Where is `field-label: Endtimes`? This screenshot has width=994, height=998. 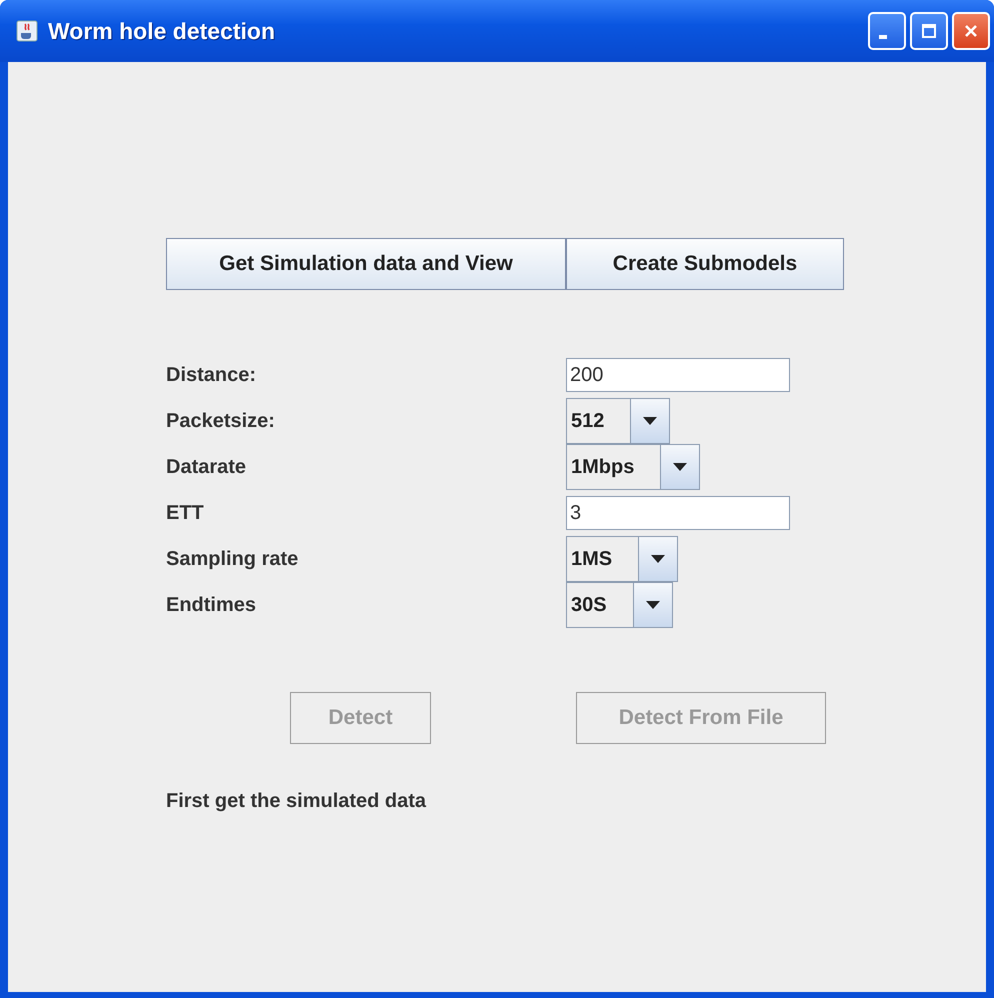
field-label: Endtimes is located at coordinates (212, 605).